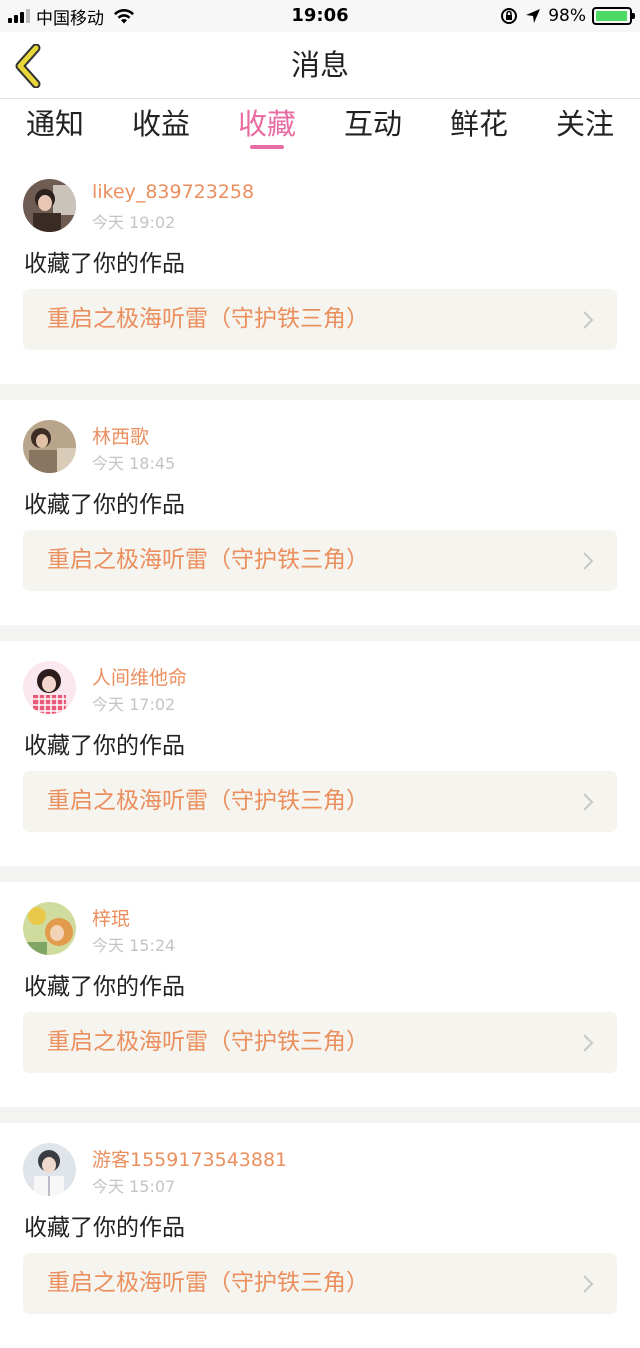  Describe the element at coordinates (585, 129) in the screenshot. I see `tab-follow: 关注` at that location.